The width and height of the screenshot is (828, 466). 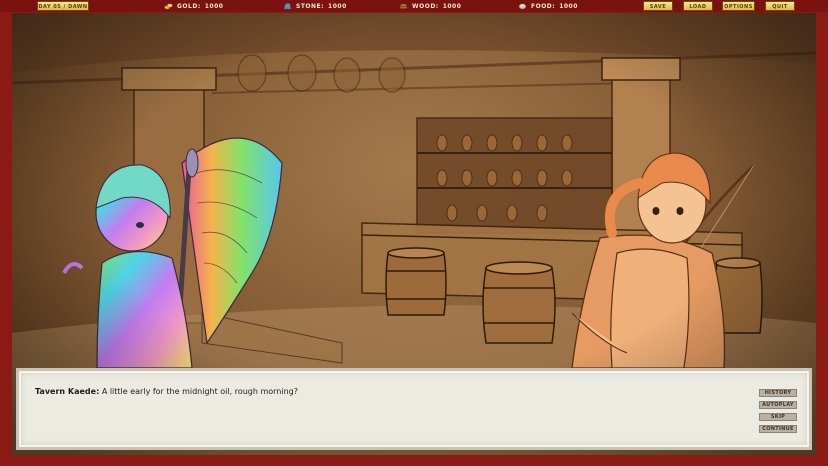 I want to click on stone-value: 1000, so click(x=337, y=6).